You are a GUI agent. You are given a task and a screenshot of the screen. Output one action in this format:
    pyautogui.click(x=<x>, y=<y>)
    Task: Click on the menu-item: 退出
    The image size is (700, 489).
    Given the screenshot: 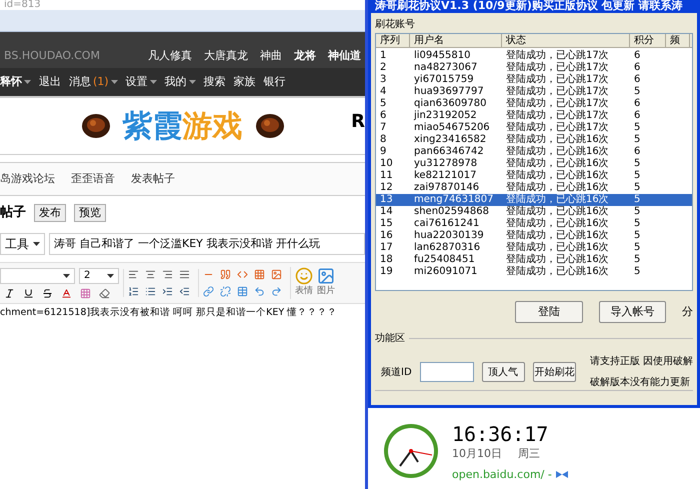 What is the action you would take?
    pyautogui.click(x=50, y=82)
    